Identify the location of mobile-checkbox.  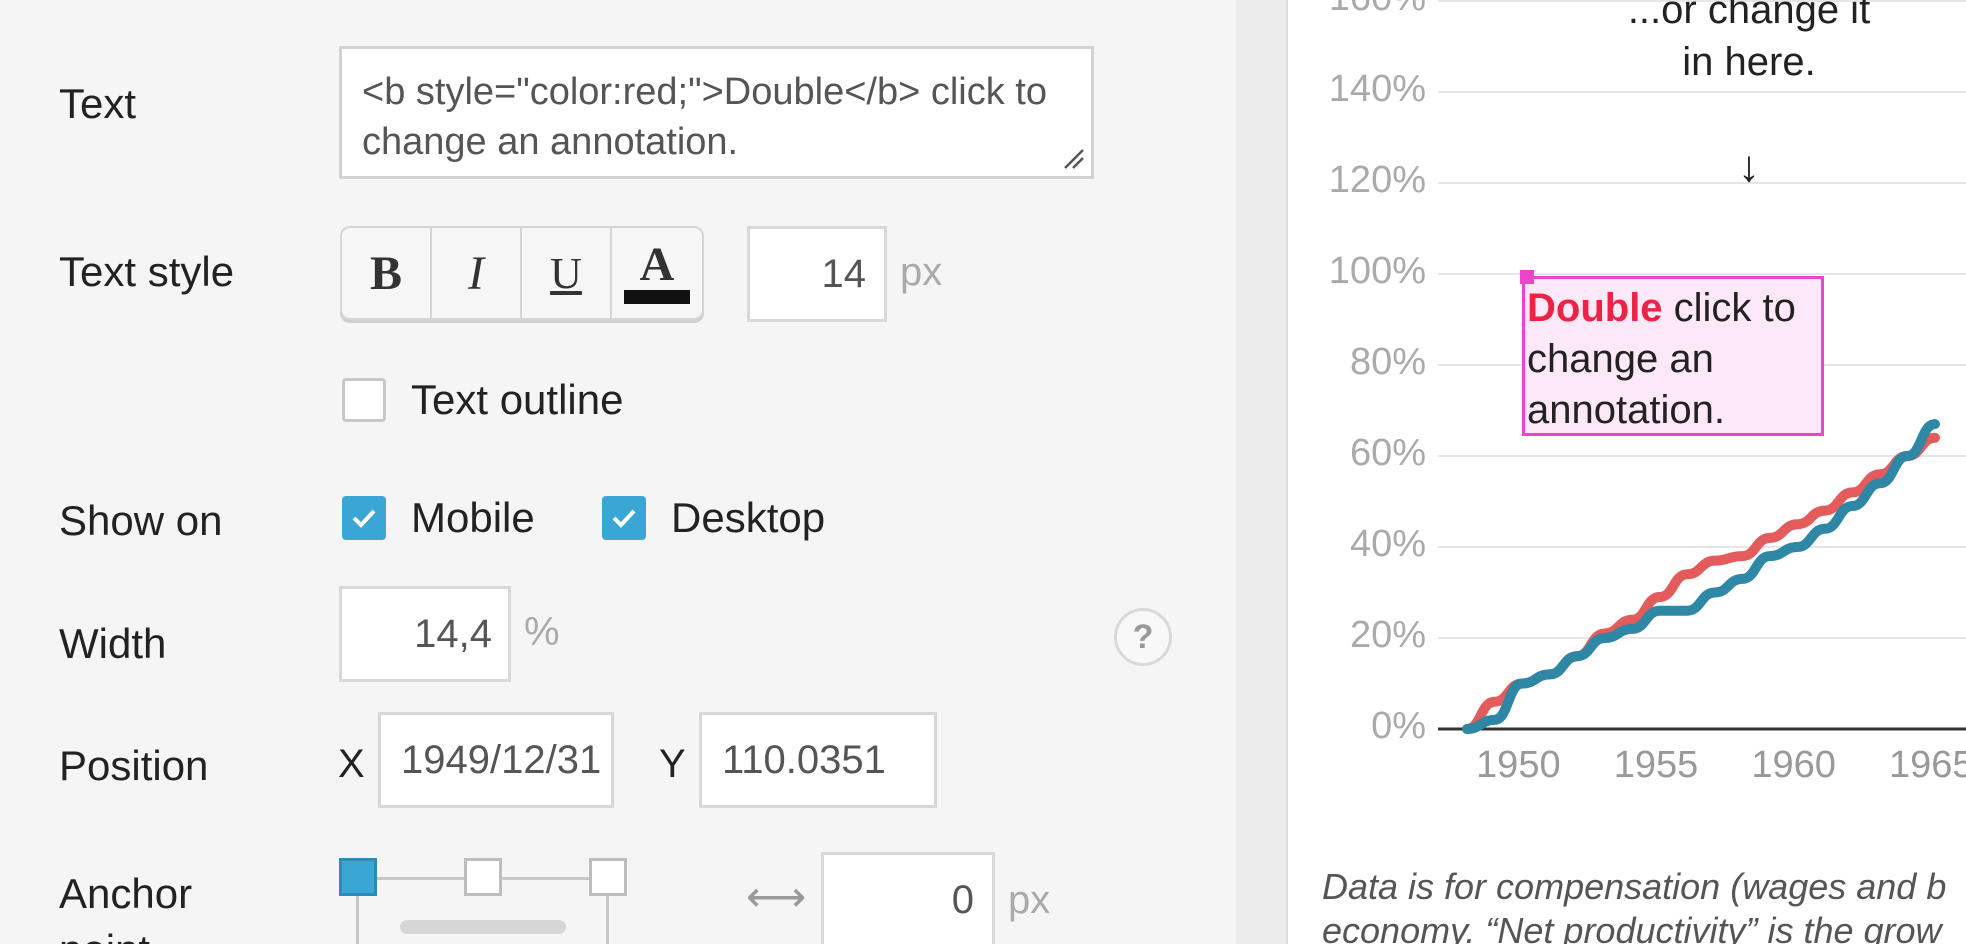
(364, 518).